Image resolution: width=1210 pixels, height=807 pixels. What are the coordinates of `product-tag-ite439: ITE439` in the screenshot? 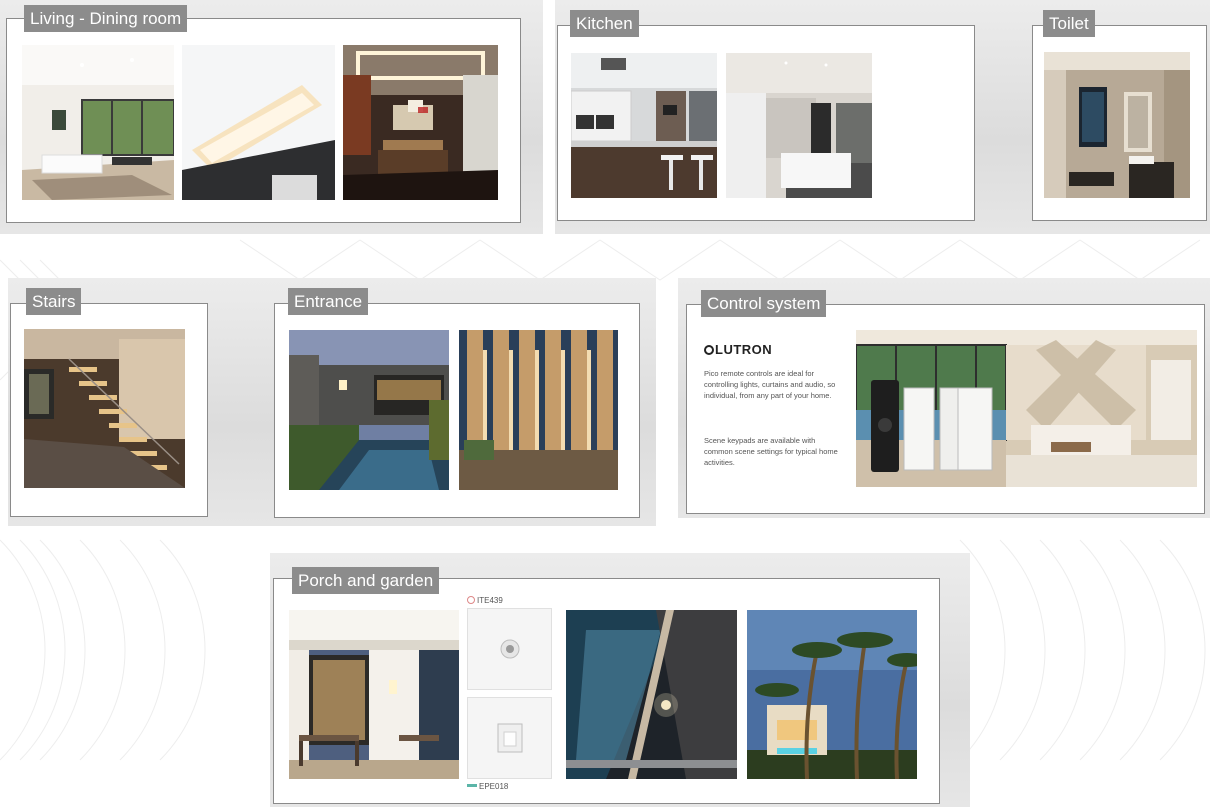 It's located at (485, 600).